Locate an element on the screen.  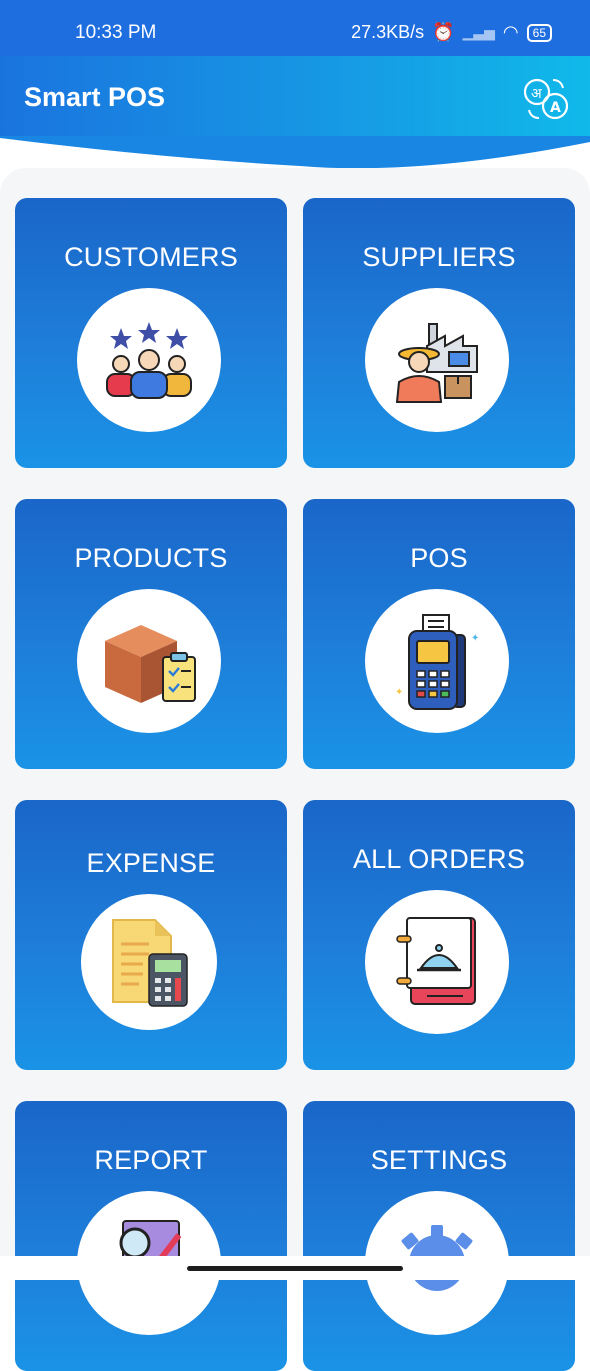
card-label: ALL ORDERS is located at coordinates (439, 859).